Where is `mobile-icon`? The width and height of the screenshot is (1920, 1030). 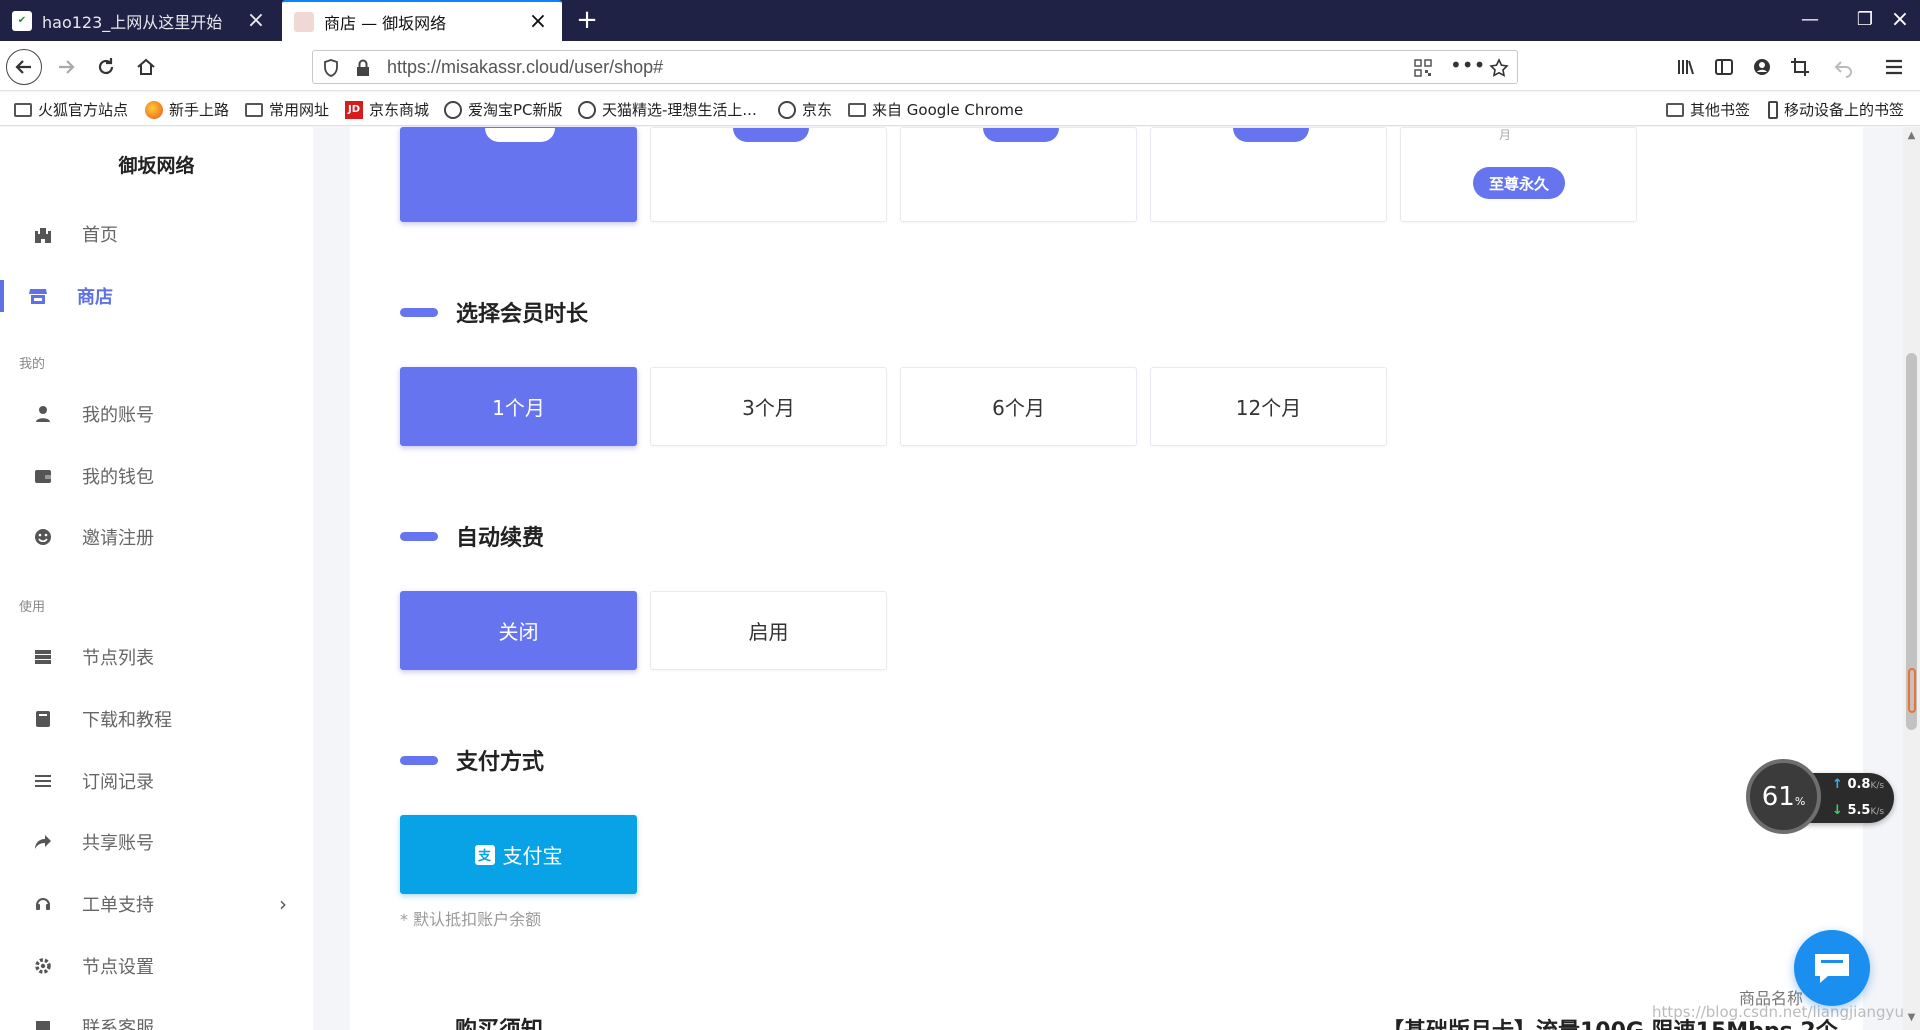
mobile-icon is located at coordinates (1773, 109).